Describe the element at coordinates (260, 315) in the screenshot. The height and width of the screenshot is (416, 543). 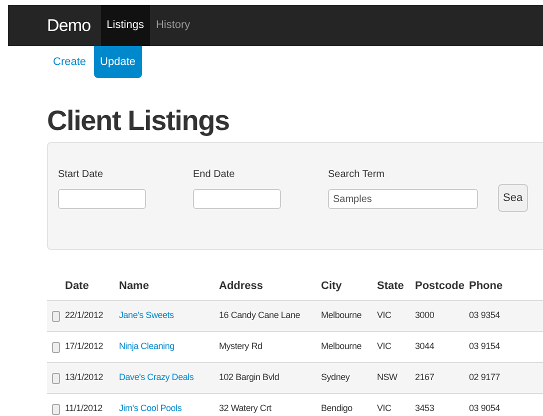
I see `table-cell-text: 16 Candy Cane Lane` at that location.